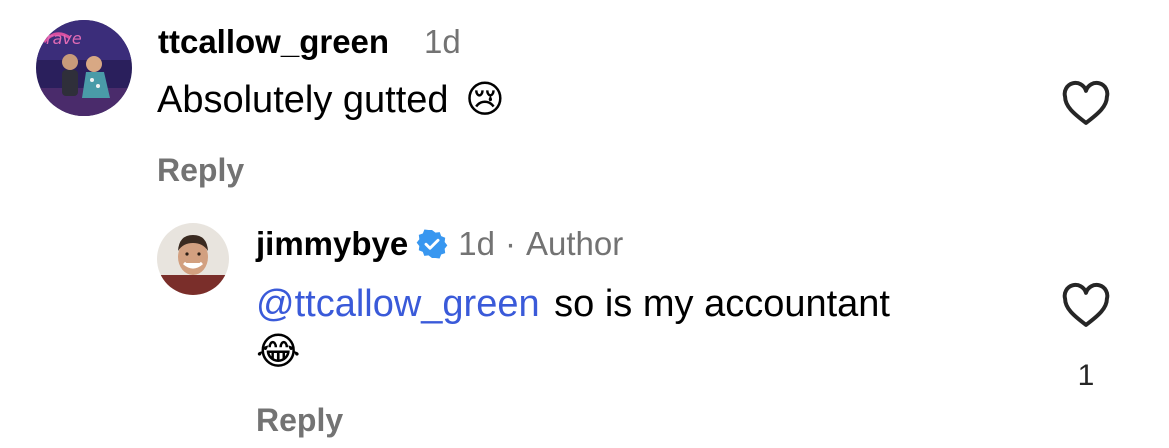  I want to click on reply-header: jimmybye 1d · Author, so click(439, 244).